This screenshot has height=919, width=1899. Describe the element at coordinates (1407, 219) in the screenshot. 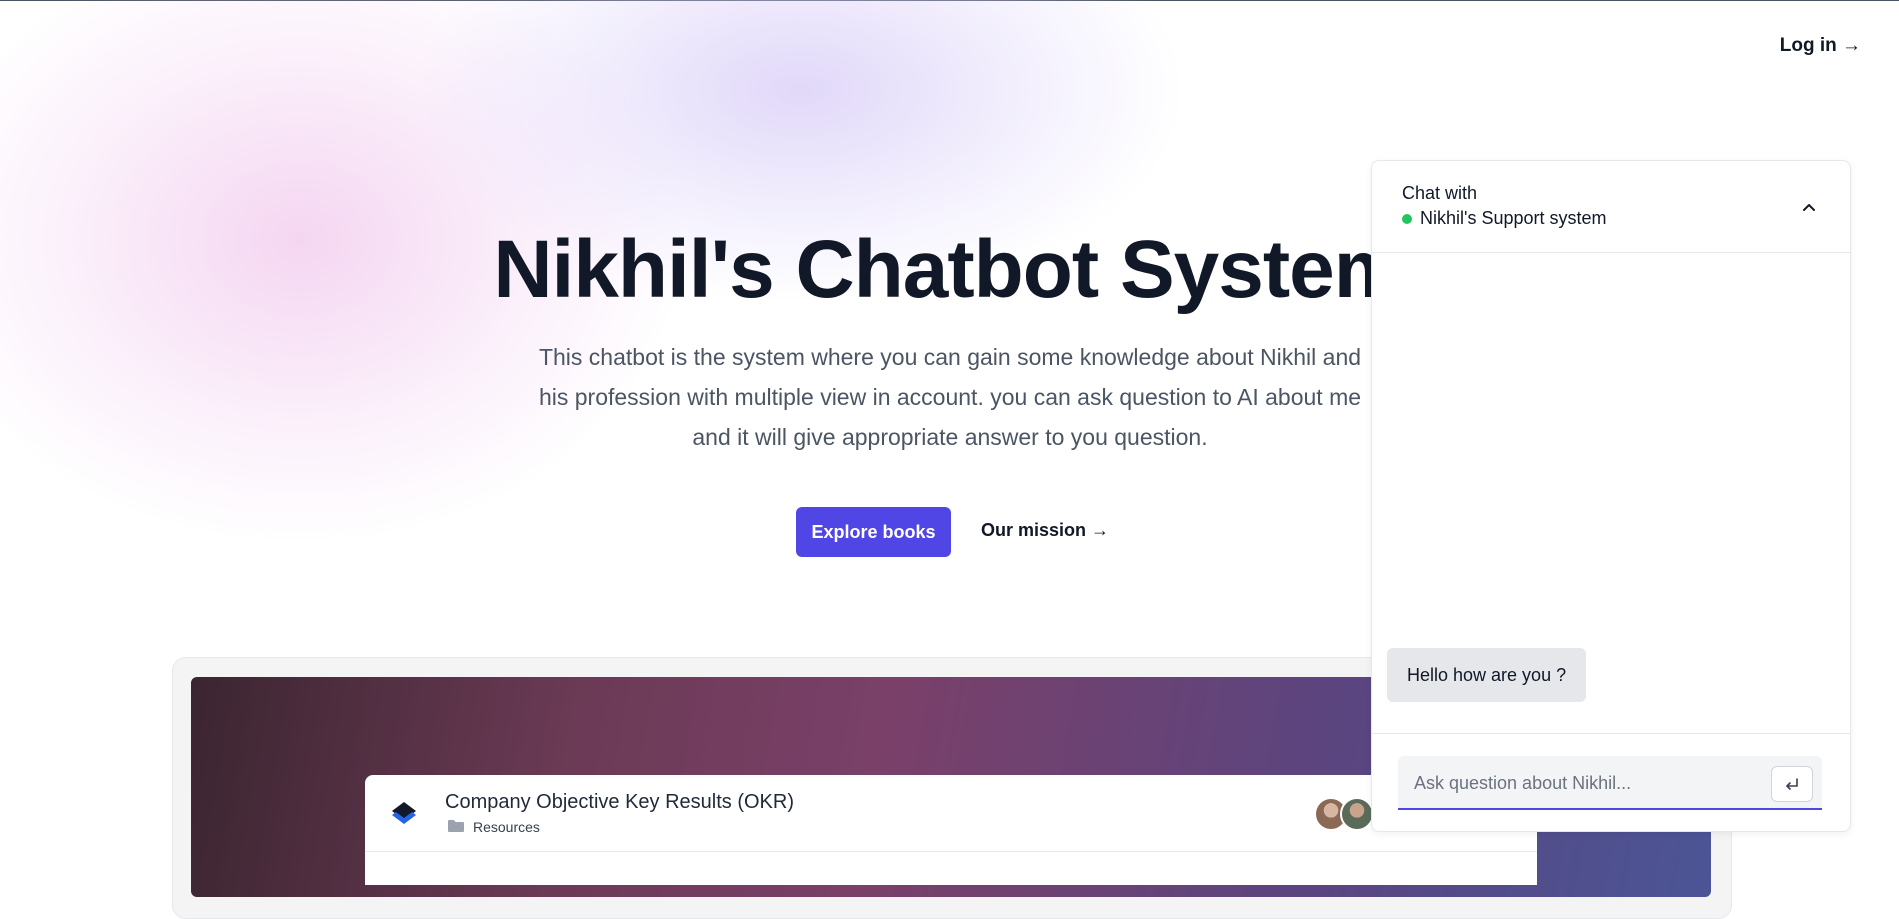

I see `online-status-icon` at that location.